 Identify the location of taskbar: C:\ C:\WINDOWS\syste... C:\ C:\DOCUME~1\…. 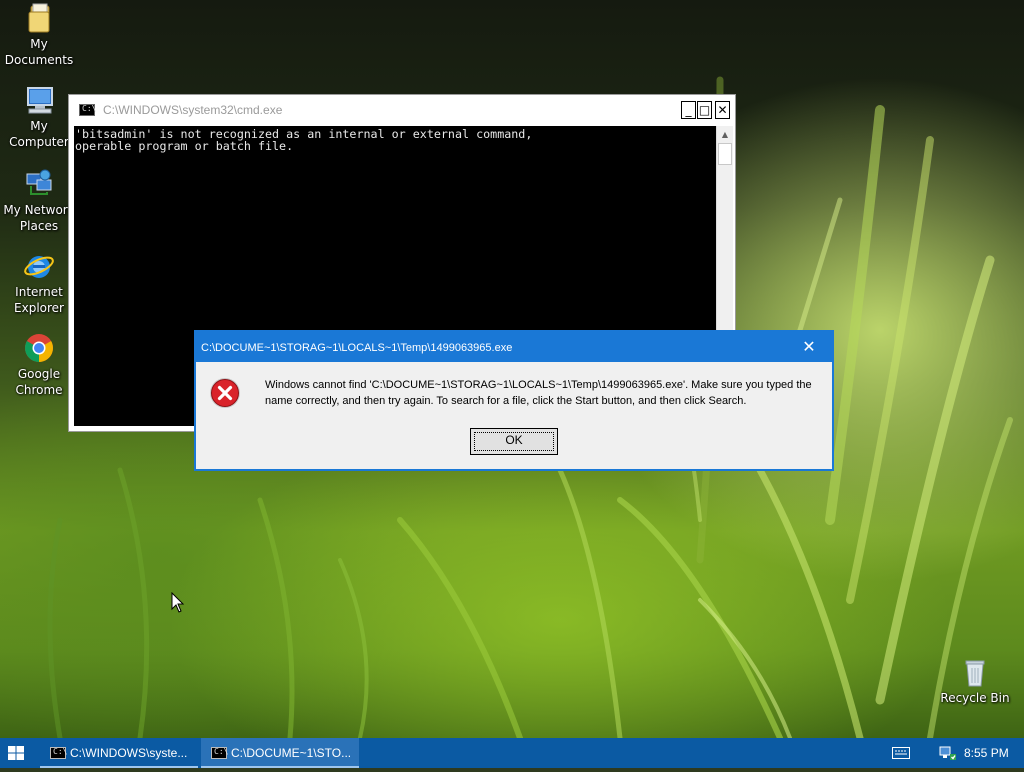
(512, 753).